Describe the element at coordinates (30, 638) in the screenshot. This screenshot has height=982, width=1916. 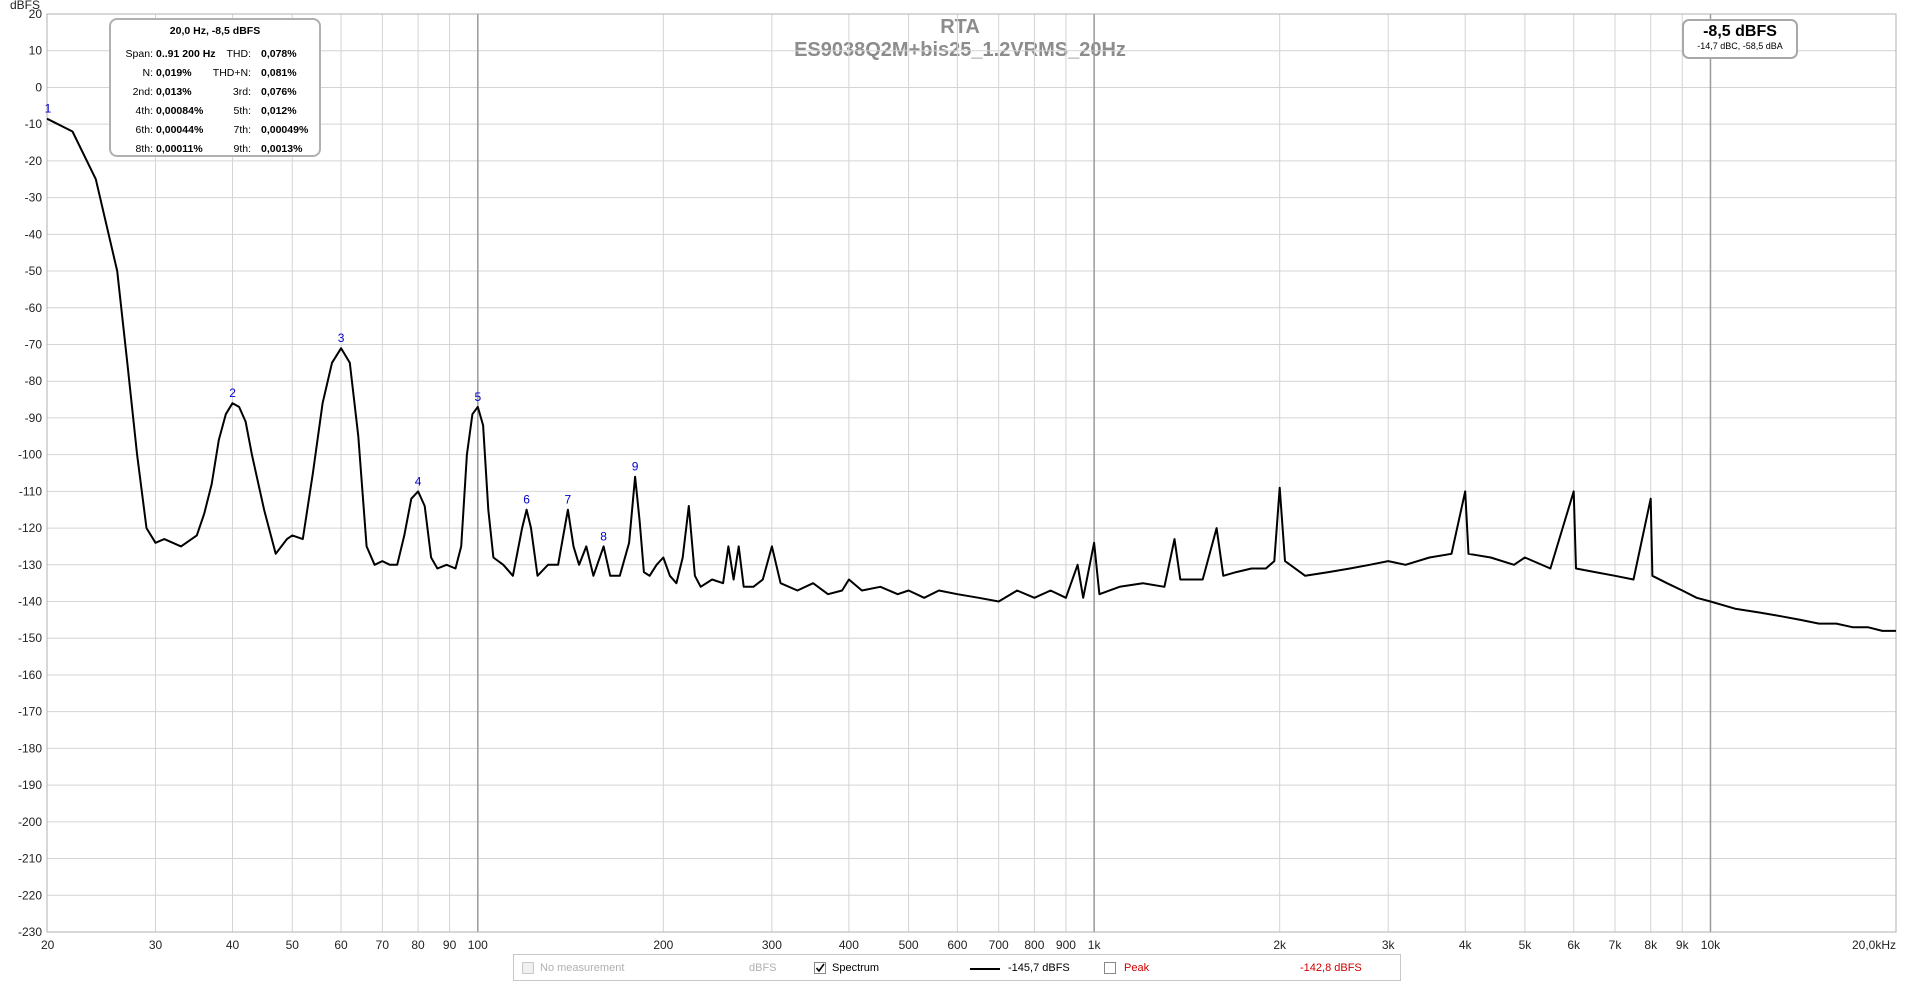
I see `y-tick-label: -150` at that location.